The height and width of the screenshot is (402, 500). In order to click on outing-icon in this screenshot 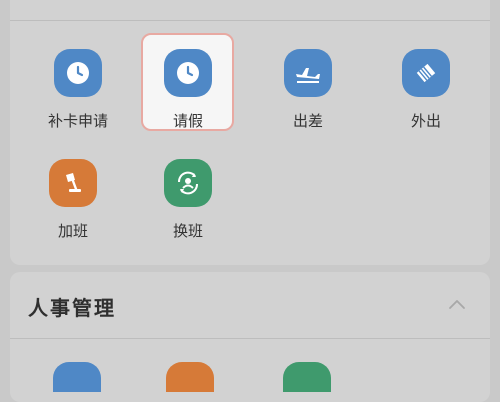, I will do `click(426, 73)`.